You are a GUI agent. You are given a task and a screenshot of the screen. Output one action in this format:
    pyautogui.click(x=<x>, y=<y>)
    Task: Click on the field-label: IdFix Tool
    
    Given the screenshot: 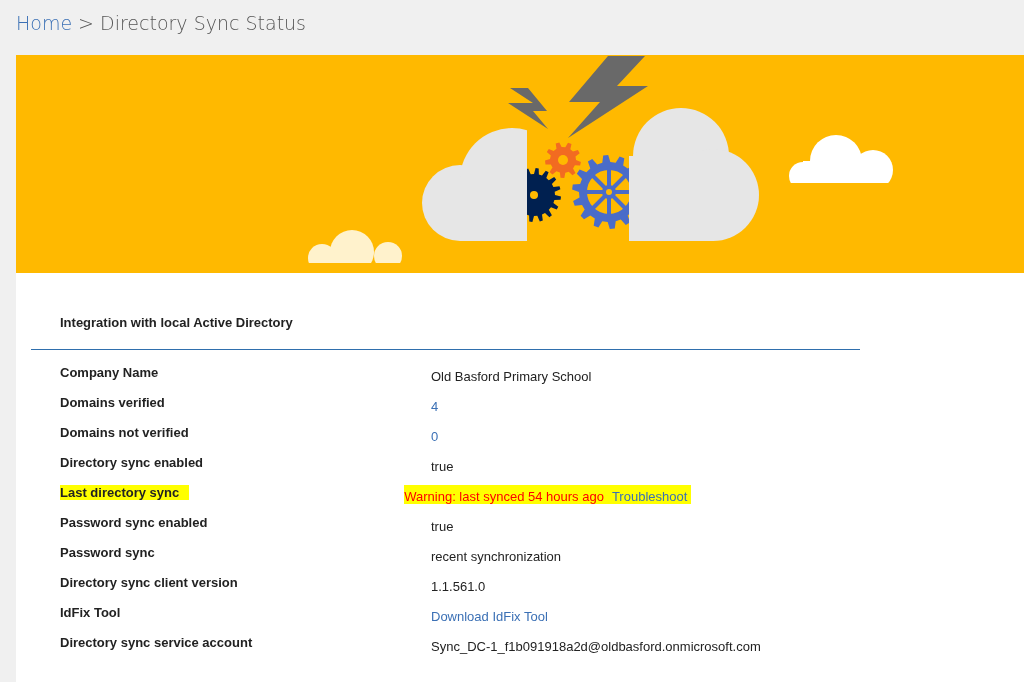 What is the action you would take?
    pyautogui.click(x=91, y=612)
    